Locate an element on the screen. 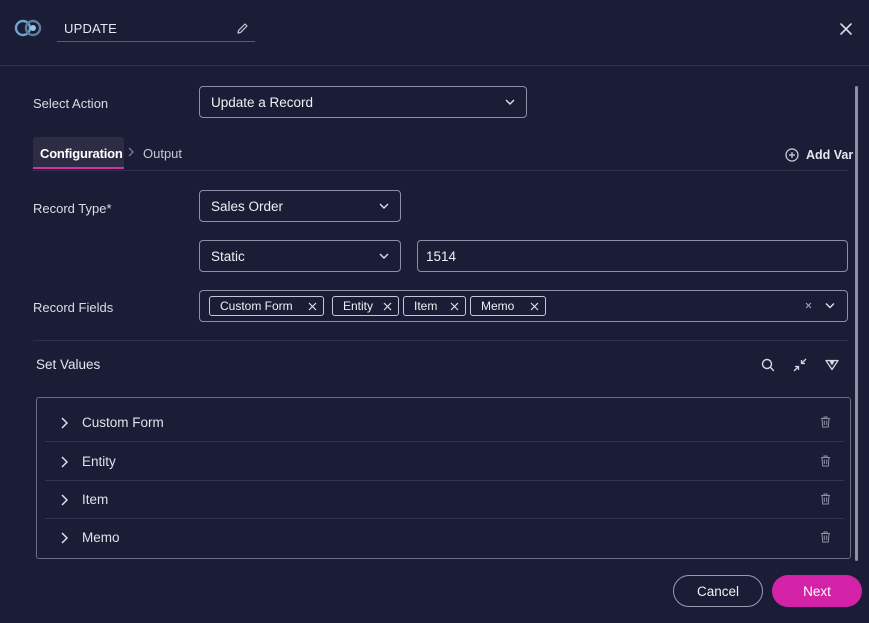 This screenshot has width=869, height=623. chip-entity: Entity is located at coordinates (365, 306).